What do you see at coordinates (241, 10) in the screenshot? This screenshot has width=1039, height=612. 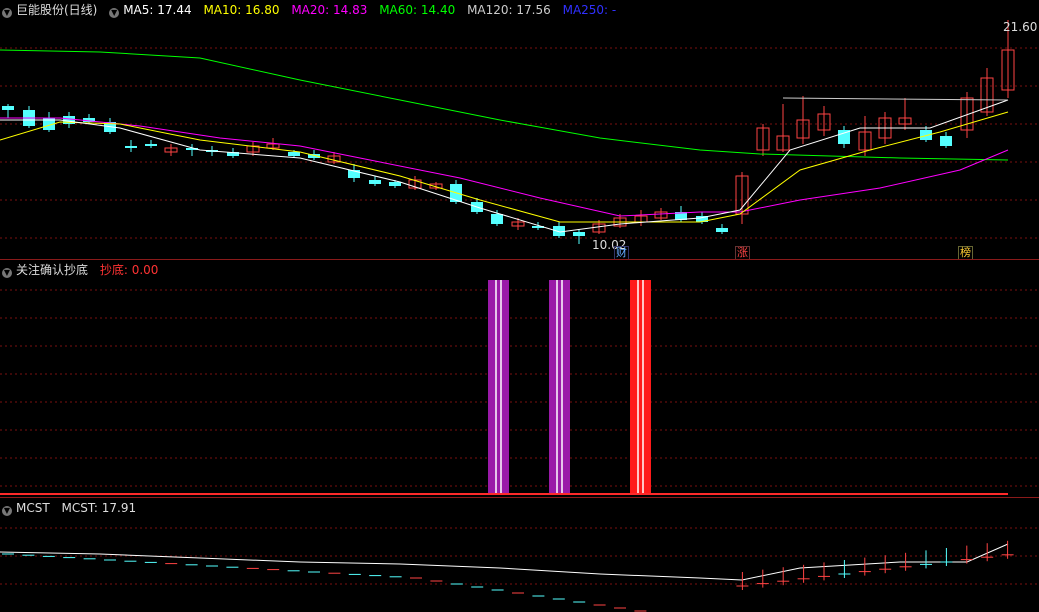 I see `ma10-label: MA10: 16.80` at bounding box center [241, 10].